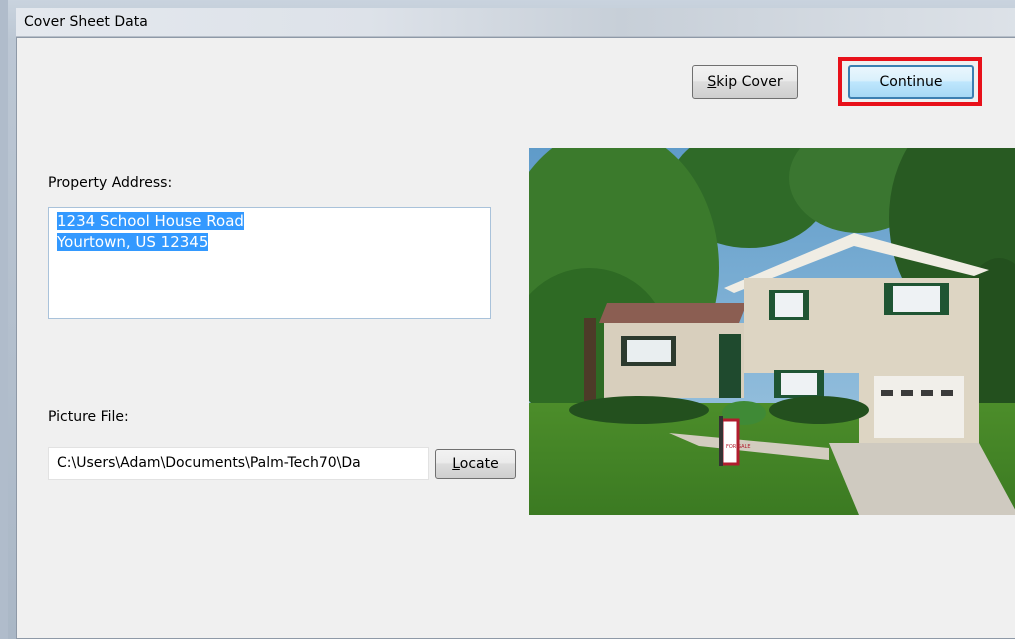 This screenshot has height=639, width=1015. What do you see at coordinates (88, 417) in the screenshot?
I see `picture-file-label: Picture File:` at bounding box center [88, 417].